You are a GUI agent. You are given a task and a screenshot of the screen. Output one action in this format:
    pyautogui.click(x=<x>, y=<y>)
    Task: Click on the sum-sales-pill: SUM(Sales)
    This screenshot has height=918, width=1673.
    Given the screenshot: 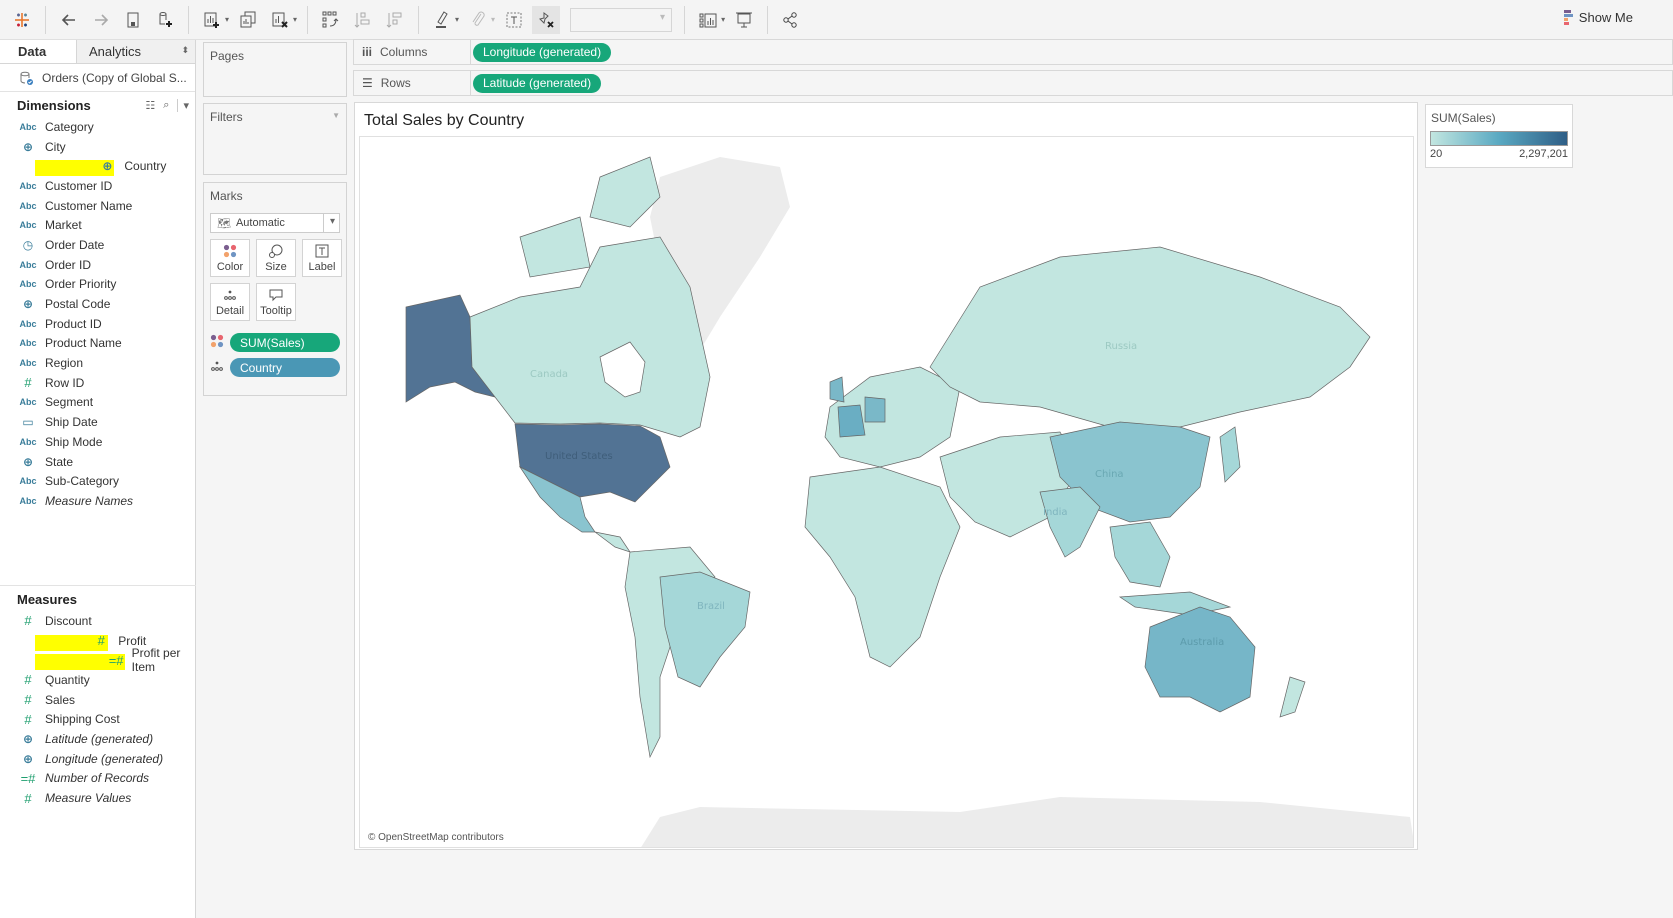 What is the action you would take?
    pyautogui.click(x=285, y=342)
    